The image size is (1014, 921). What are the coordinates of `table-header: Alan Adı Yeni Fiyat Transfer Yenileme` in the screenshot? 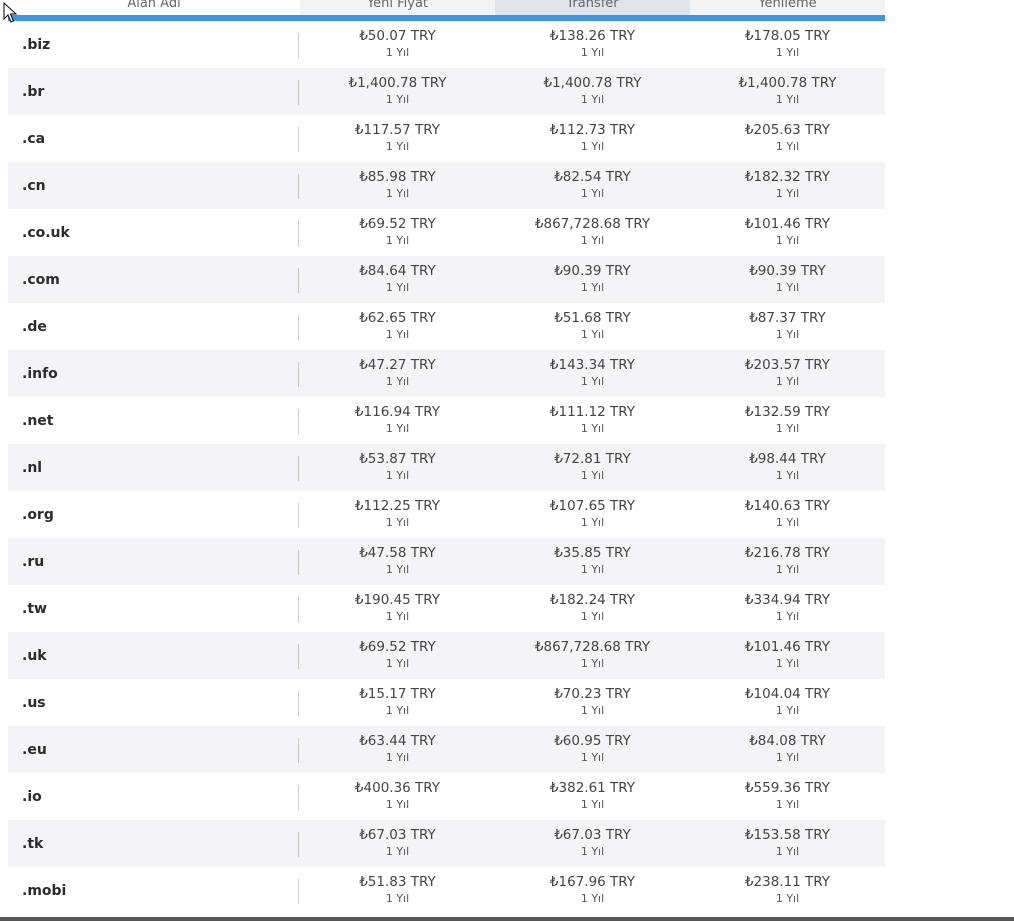 It's located at (446, 10).